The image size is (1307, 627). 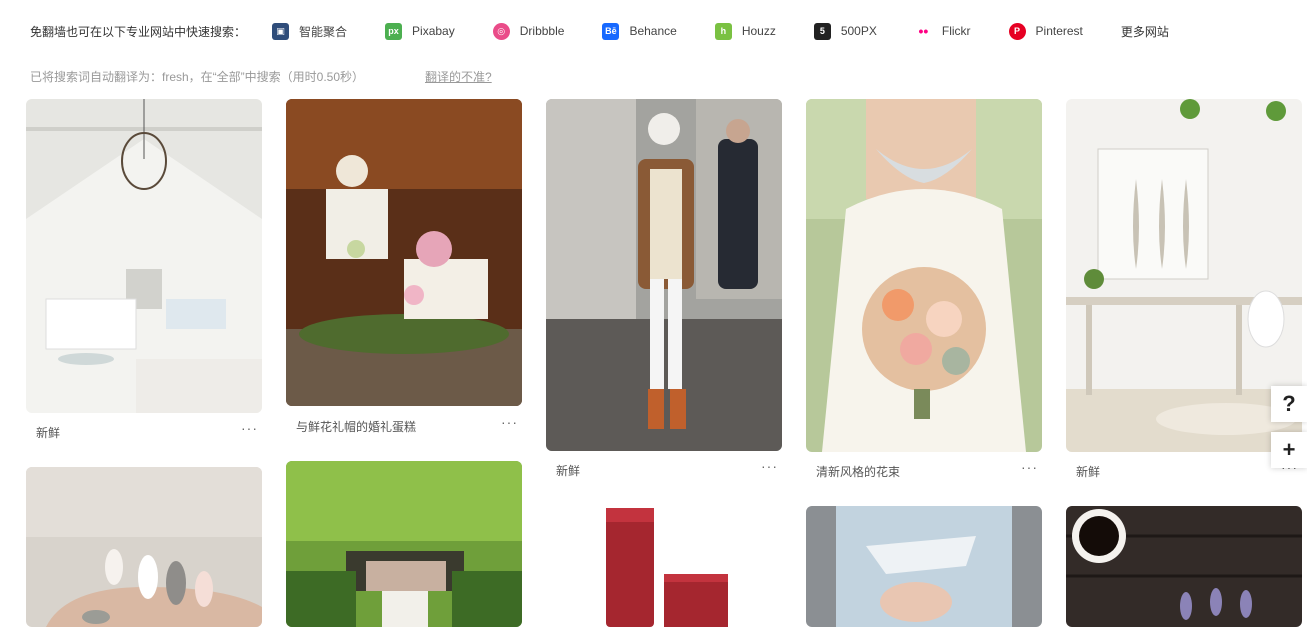 I want to click on ripped-jeans-image, so click(x=924, y=566).